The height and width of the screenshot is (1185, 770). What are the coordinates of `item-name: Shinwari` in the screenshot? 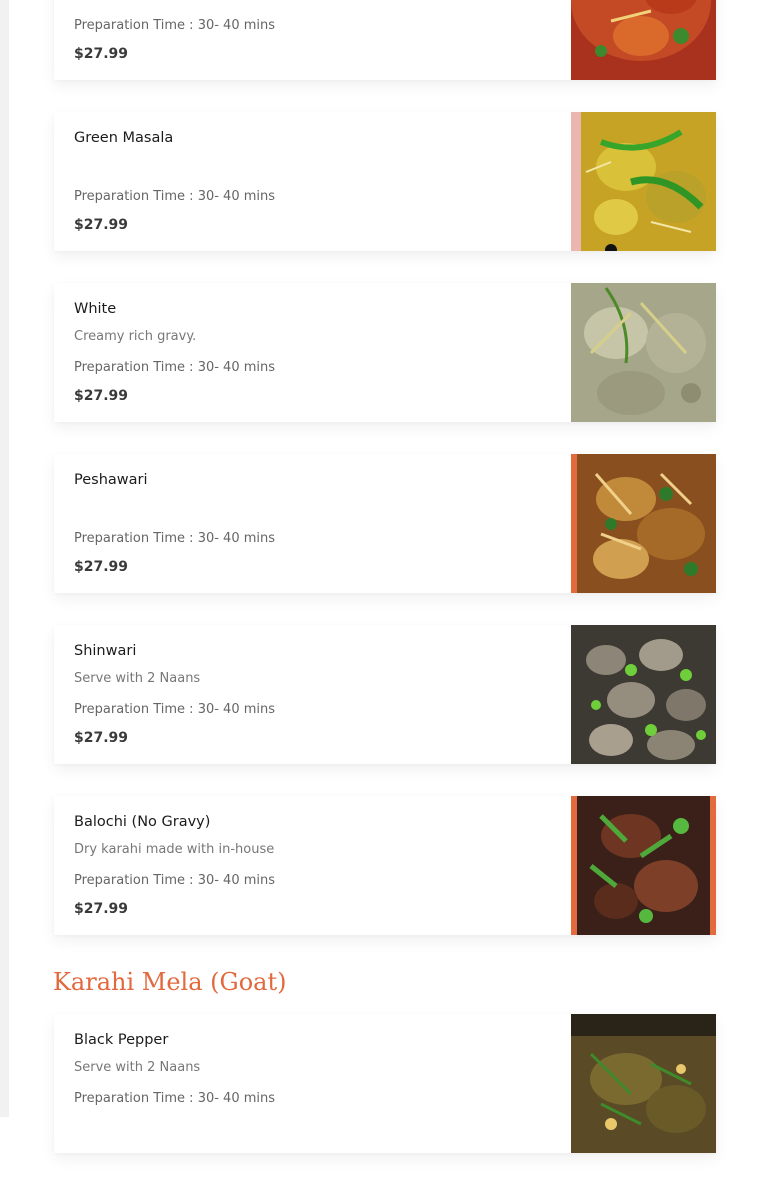 It's located at (105, 651).